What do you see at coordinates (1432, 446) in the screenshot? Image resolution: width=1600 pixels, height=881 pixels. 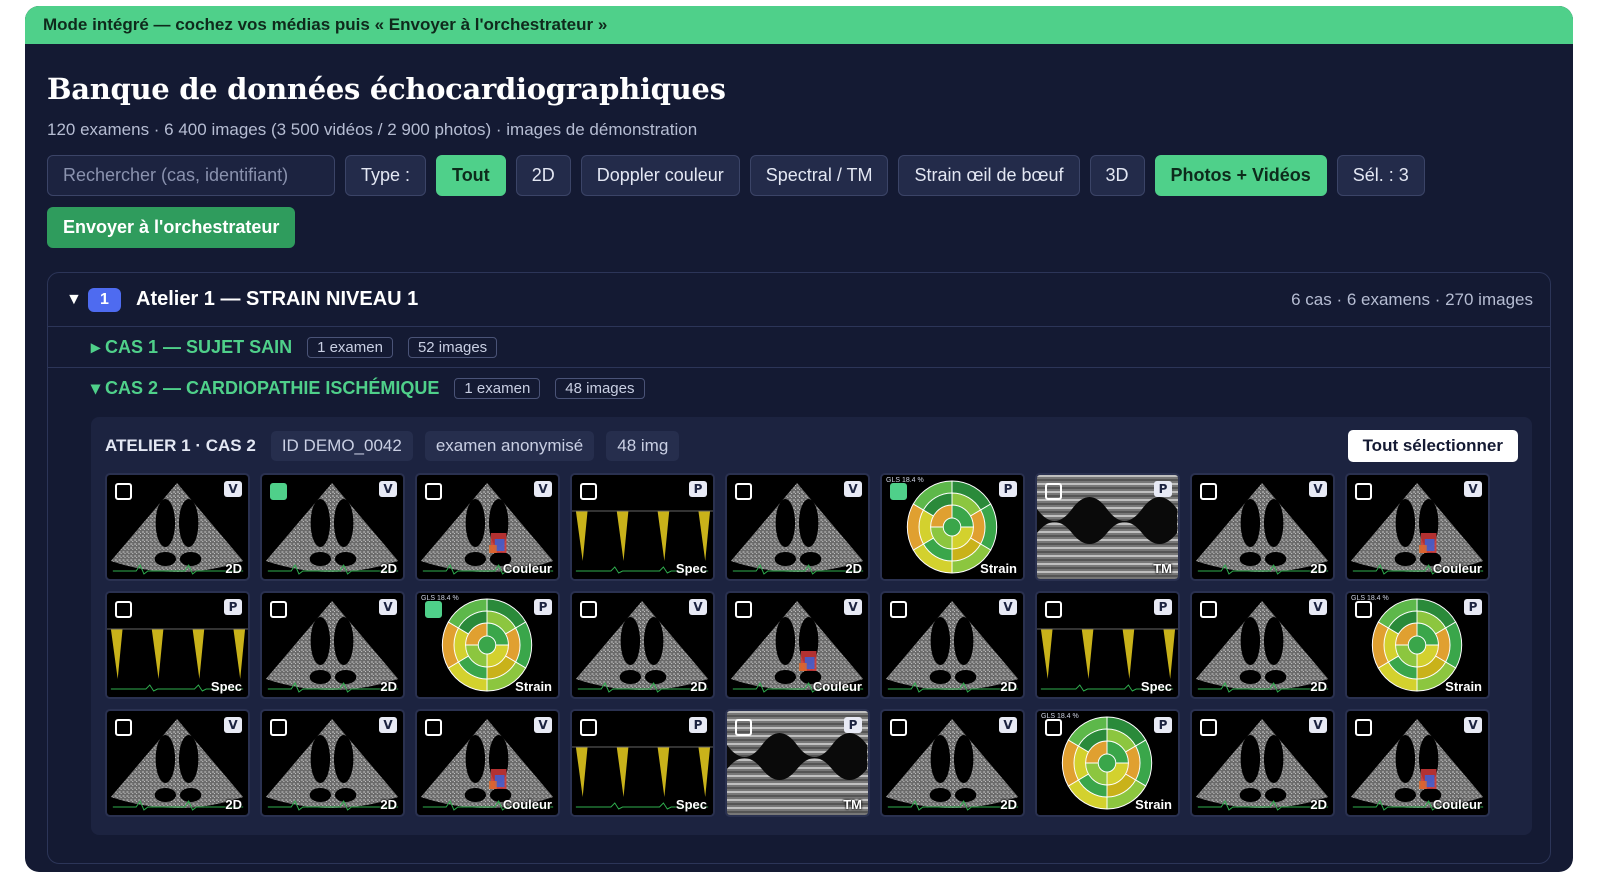 I see `select-all-button: Tout sélectionner` at bounding box center [1432, 446].